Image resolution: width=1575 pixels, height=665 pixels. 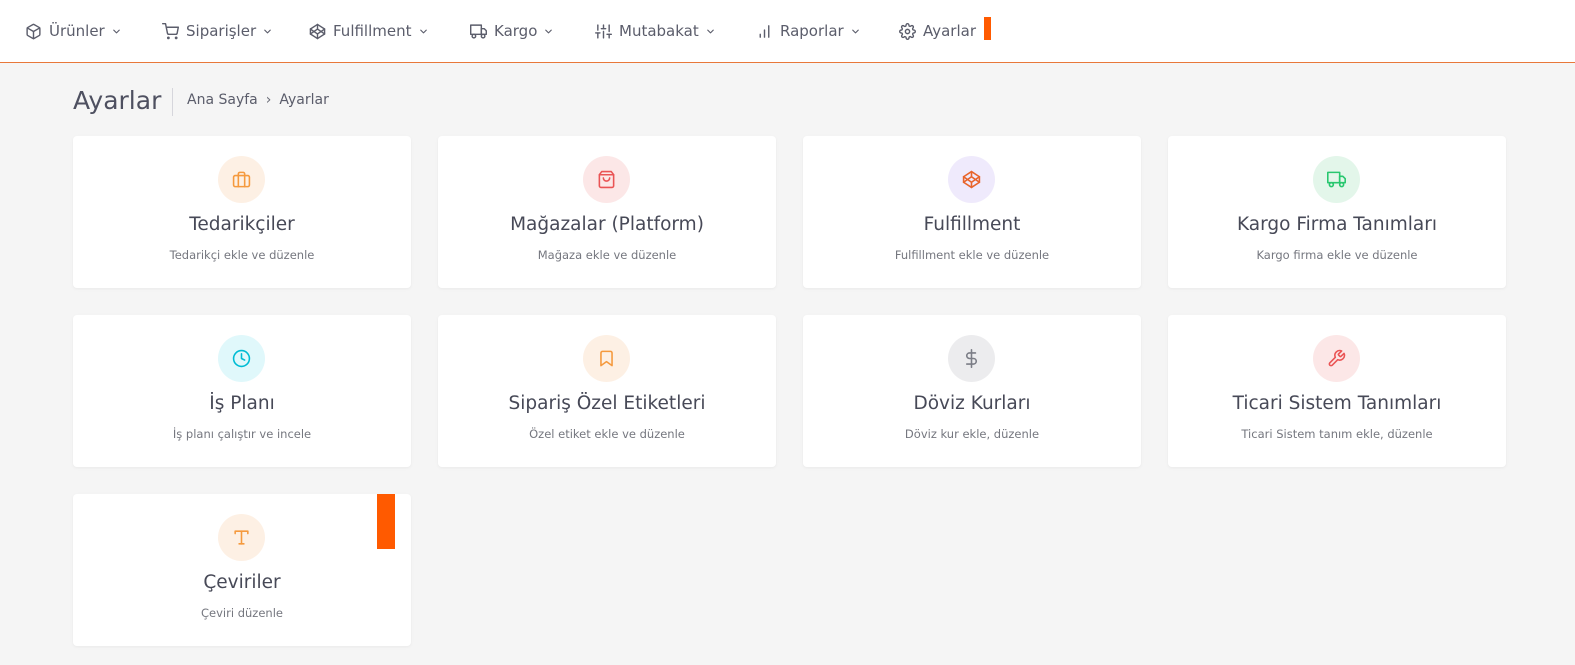 What do you see at coordinates (972, 212) in the screenshot?
I see `card-fulfillment: Fulfillment Fulfillment ekle ve düzenle` at bounding box center [972, 212].